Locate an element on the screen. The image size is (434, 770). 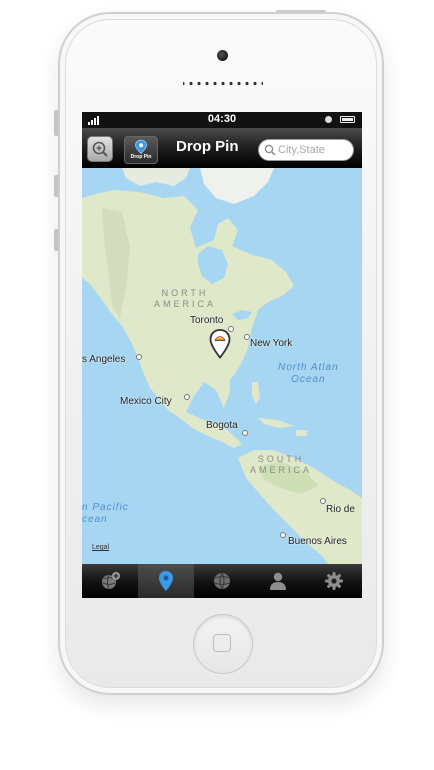
ocean-label-pacific: n Pacific cean is located at coordinates (105, 514).